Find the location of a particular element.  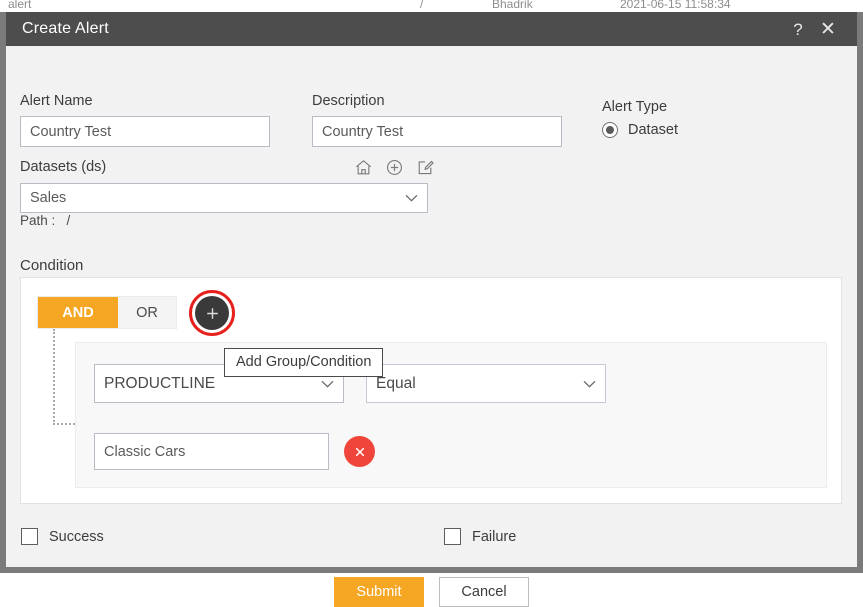

delete-condition-button is located at coordinates (359, 451).